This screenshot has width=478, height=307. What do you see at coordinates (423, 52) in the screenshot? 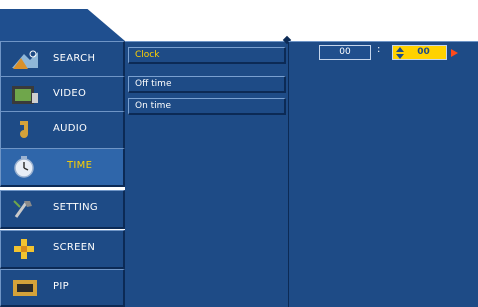
I see `minute-value: 00` at bounding box center [423, 52].